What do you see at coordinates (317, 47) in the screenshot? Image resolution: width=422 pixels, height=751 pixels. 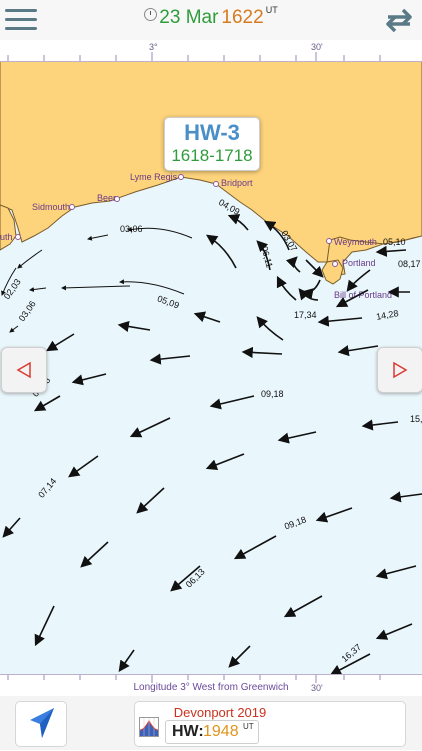 I see `top-tick-label: 30'` at bounding box center [317, 47].